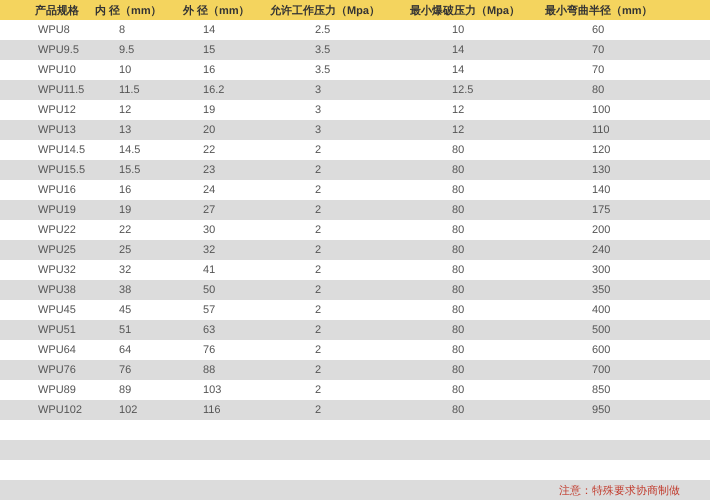 Image resolution: width=710 pixels, height=502 pixels. What do you see at coordinates (59, 410) in the screenshot?
I see `table-cell-text: WPU102` at bounding box center [59, 410].